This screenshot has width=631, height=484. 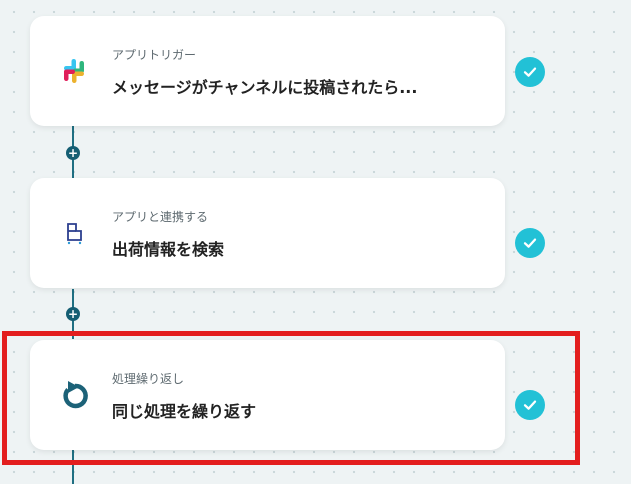 I want to click on flow-connector-line, so click(x=73, y=467).